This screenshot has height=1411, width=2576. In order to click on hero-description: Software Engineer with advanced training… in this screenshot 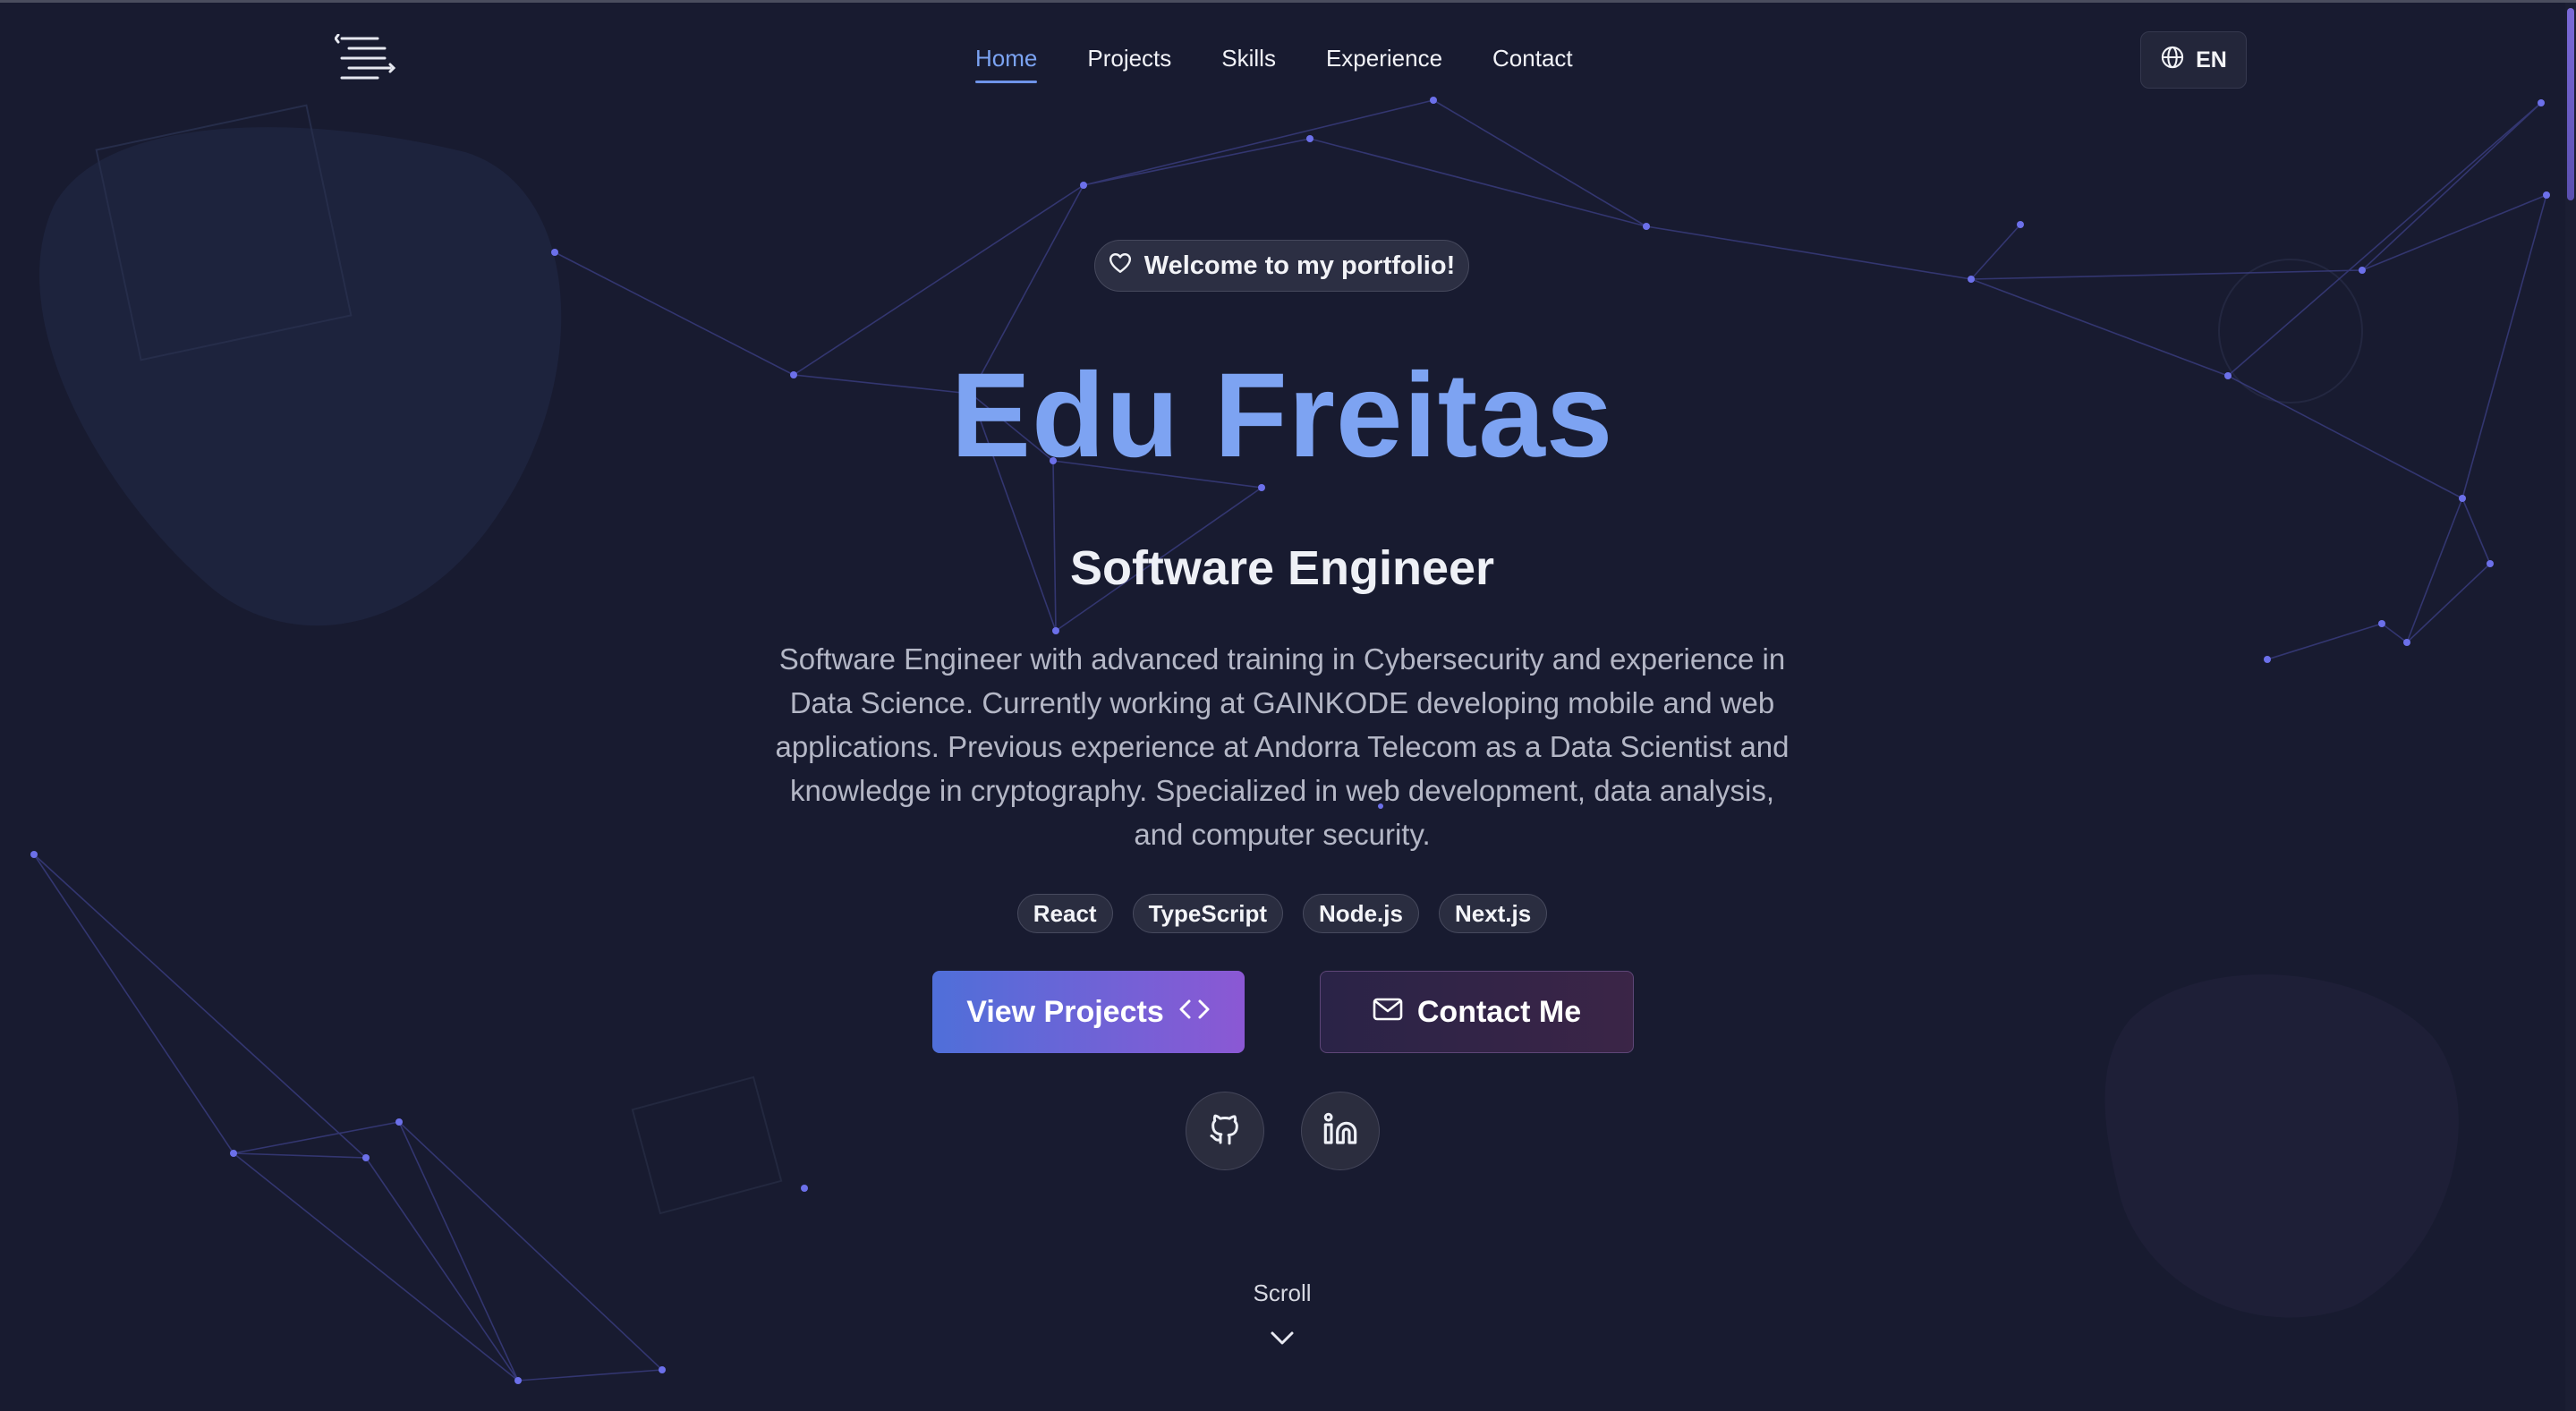, I will do `click(1282, 746)`.